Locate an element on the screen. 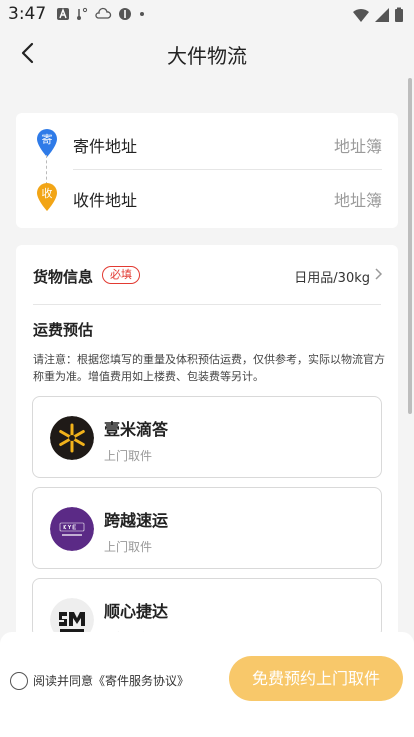 Image resolution: width=414 pixels, height=737 pixels. battery-icon is located at coordinates (399, 14).